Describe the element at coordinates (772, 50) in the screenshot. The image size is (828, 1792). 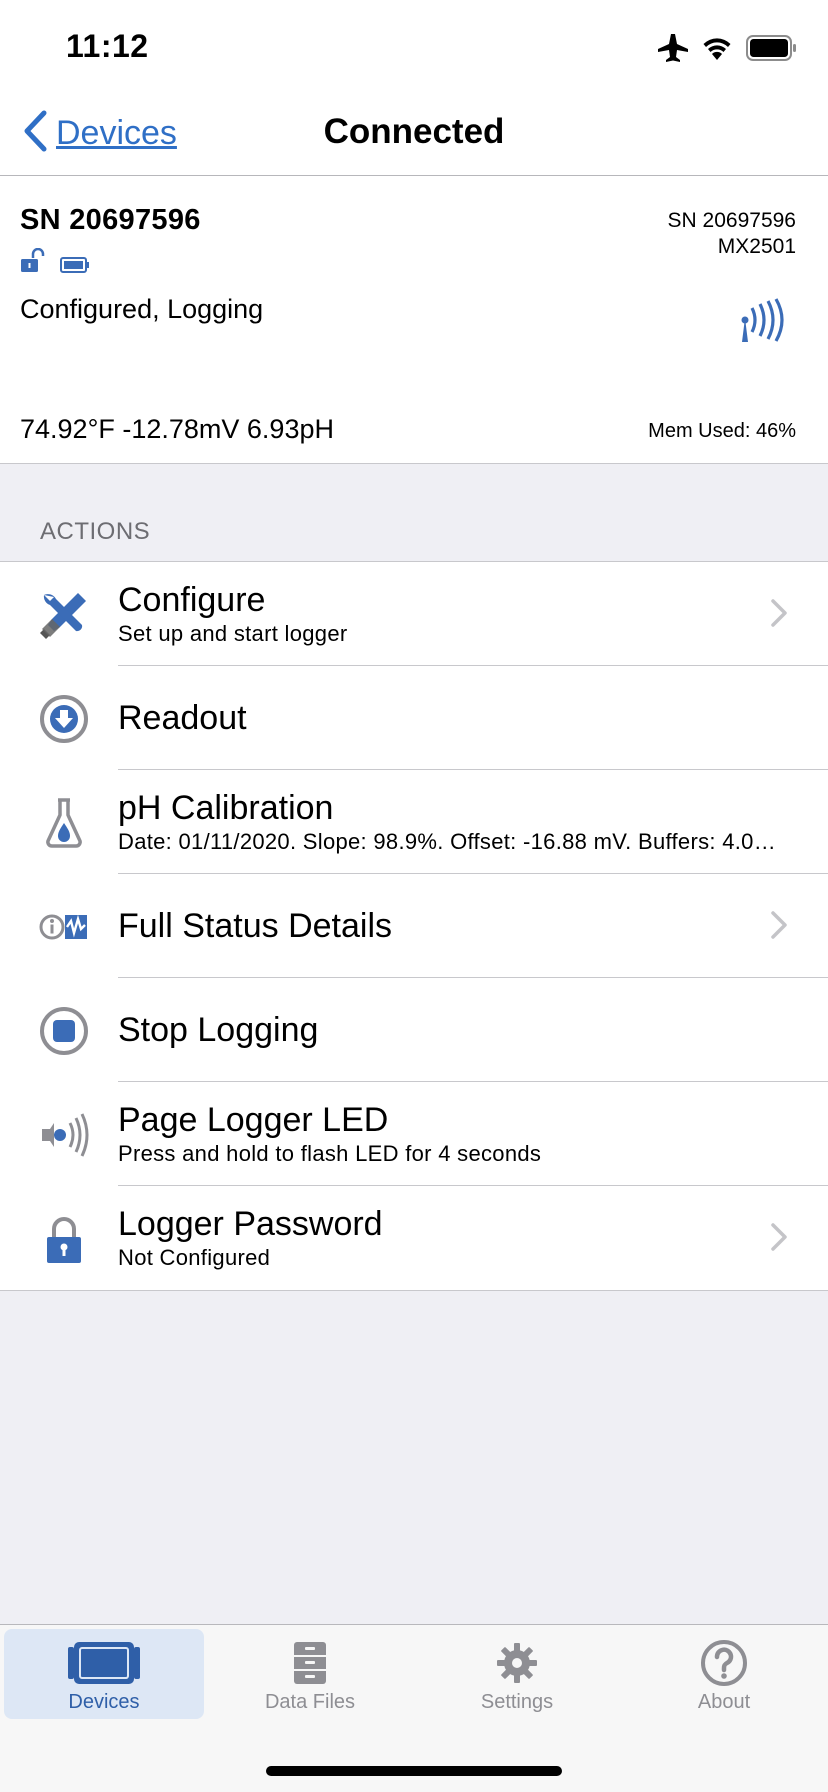
I see `battery-icon` at that location.